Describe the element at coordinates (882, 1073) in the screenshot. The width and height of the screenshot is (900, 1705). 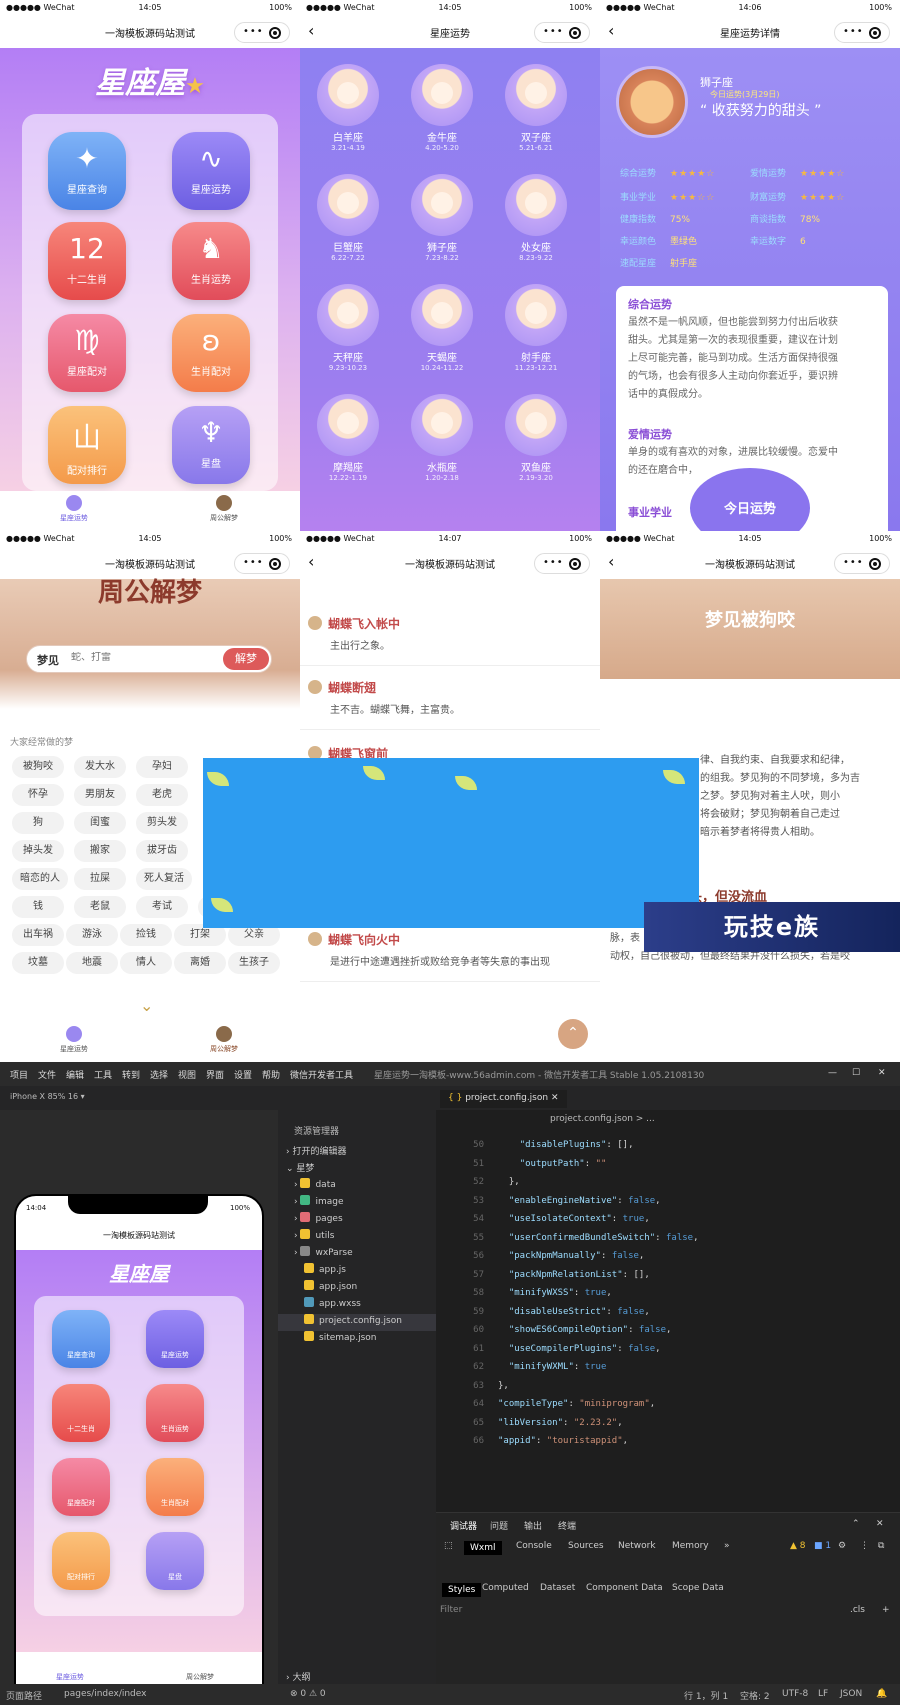
I see `close-icon: ✕` at that location.